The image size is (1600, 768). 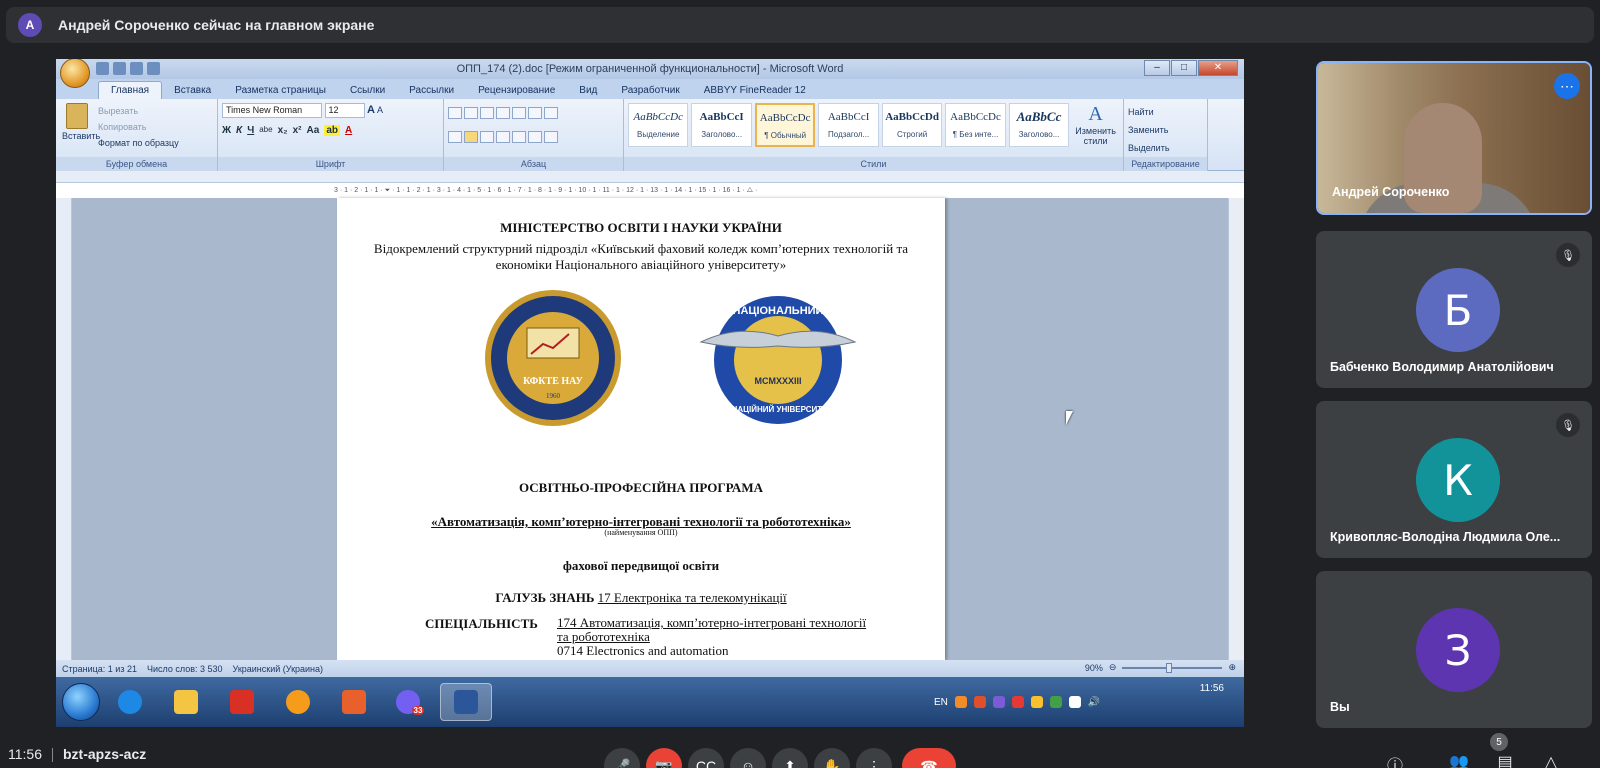 What do you see at coordinates (104, 754) in the screenshot?
I see `meeting-code: bzt-apzs-acz` at bounding box center [104, 754].